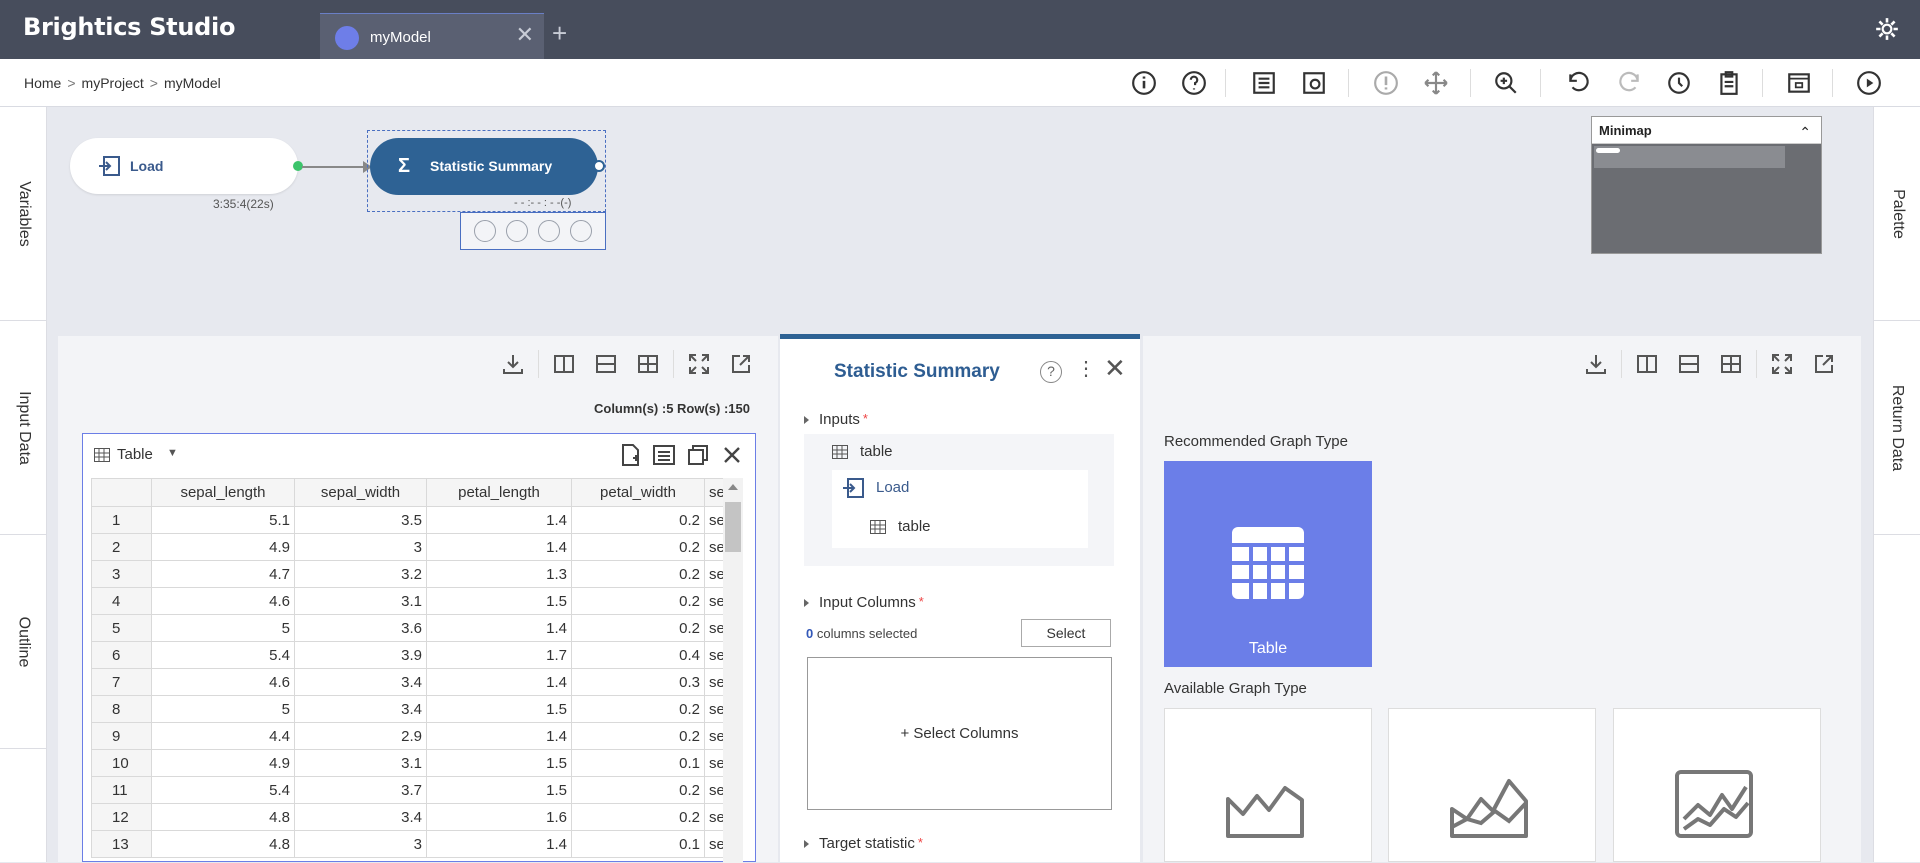  I want to click on delete-node-icon, so click(485, 231).